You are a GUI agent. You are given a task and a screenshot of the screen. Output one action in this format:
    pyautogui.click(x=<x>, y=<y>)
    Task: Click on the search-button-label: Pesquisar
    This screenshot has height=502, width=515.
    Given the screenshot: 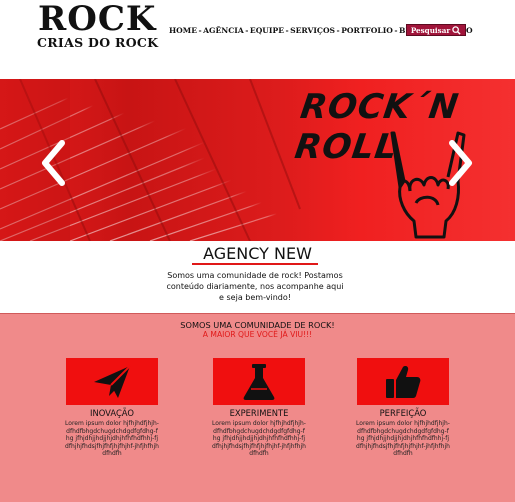 What is the action you would take?
    pyautogui.click(x=430, y=30)
    